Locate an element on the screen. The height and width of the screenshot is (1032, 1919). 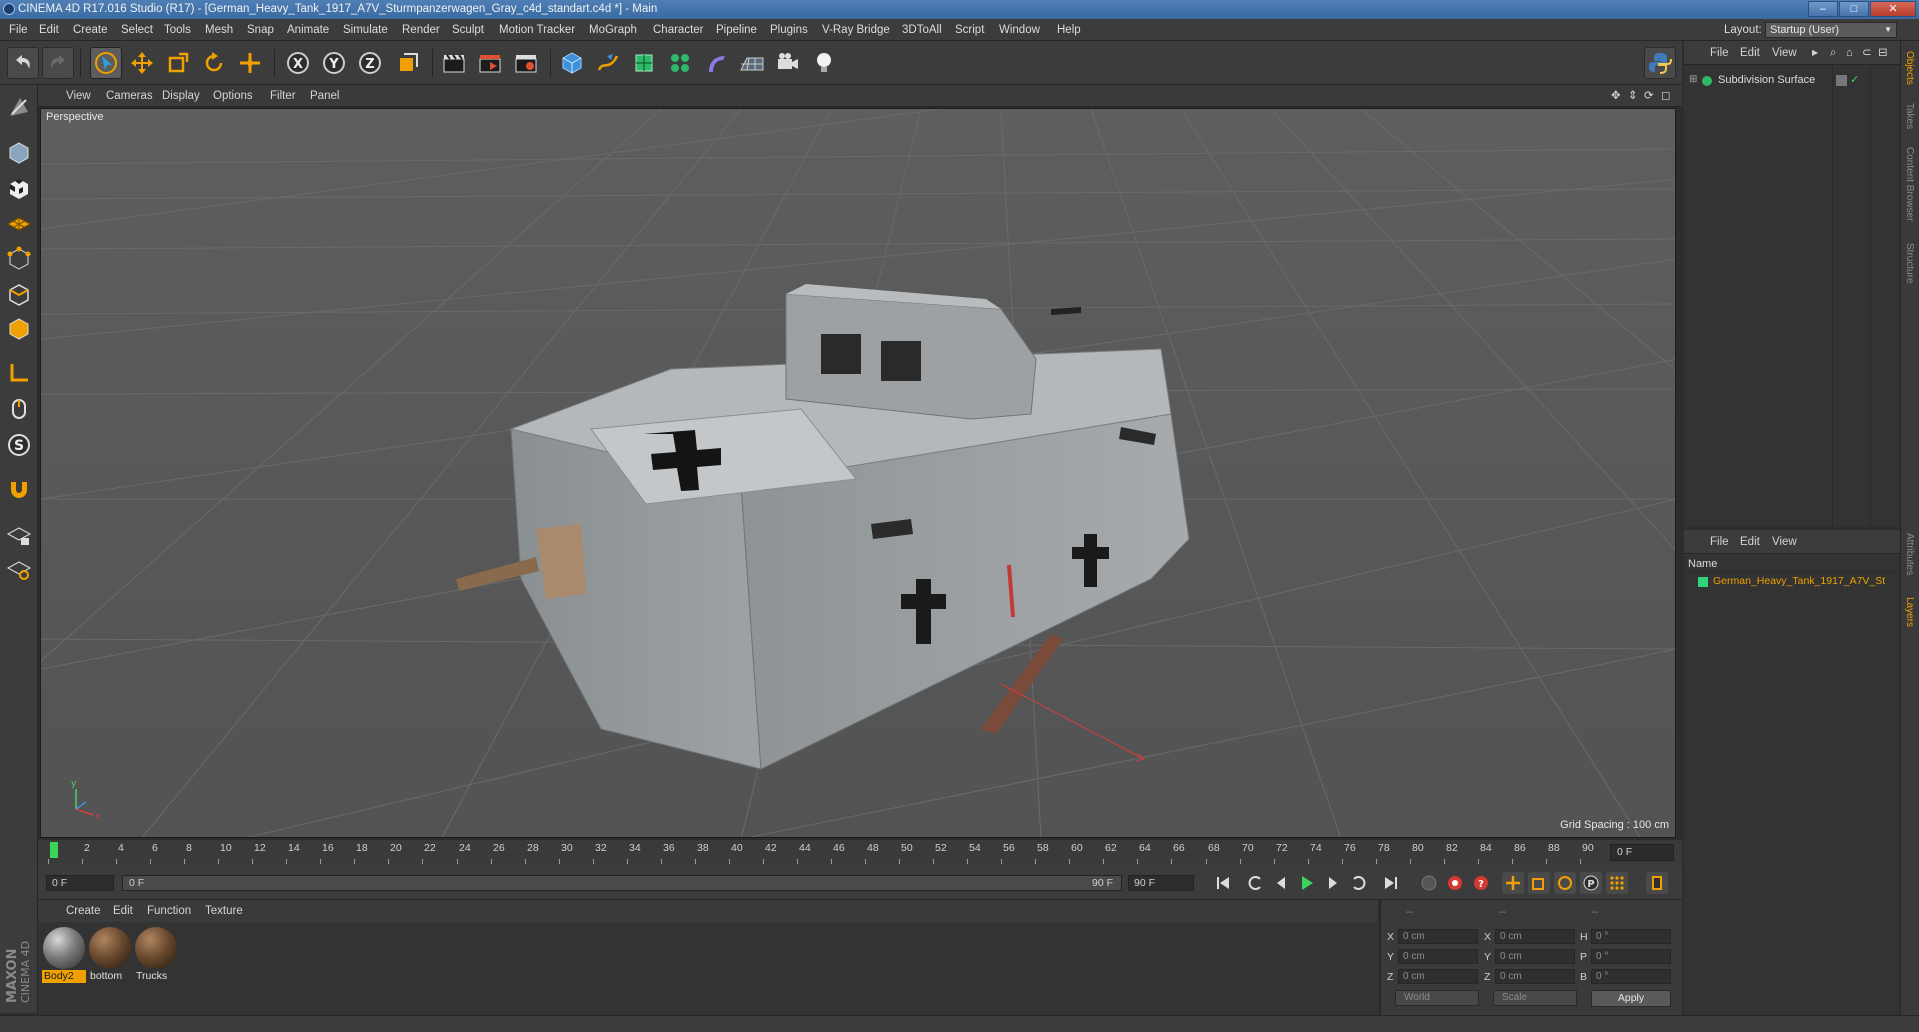
menu-create: Create is located at coordinates (90, 30).